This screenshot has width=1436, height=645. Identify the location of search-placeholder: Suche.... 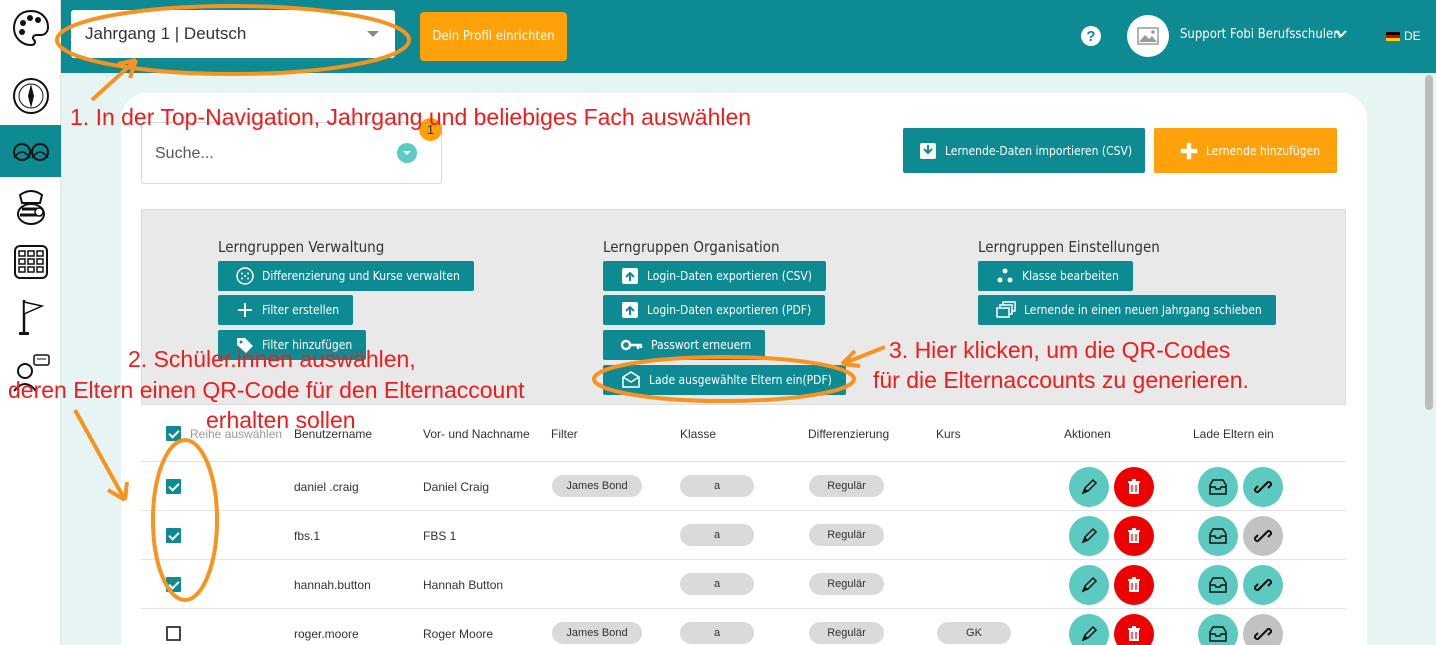
(184, 153).